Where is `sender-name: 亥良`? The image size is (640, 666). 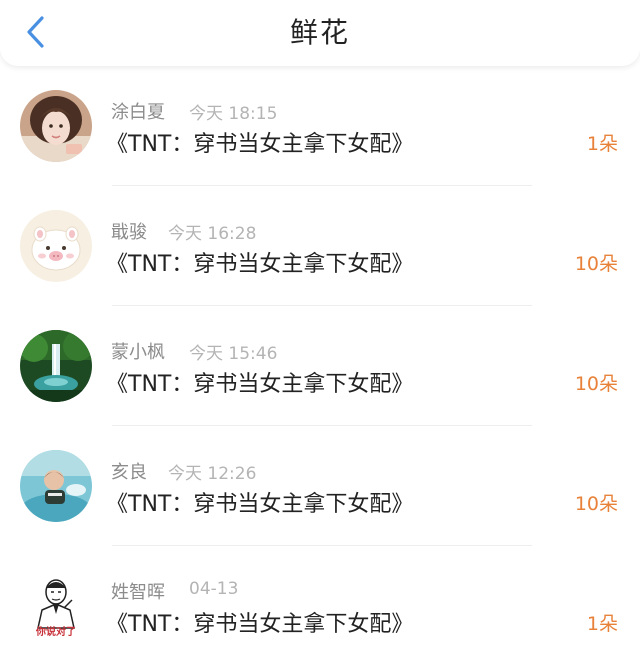 sender-name: 亥良 is located at coordinates (129, 472).